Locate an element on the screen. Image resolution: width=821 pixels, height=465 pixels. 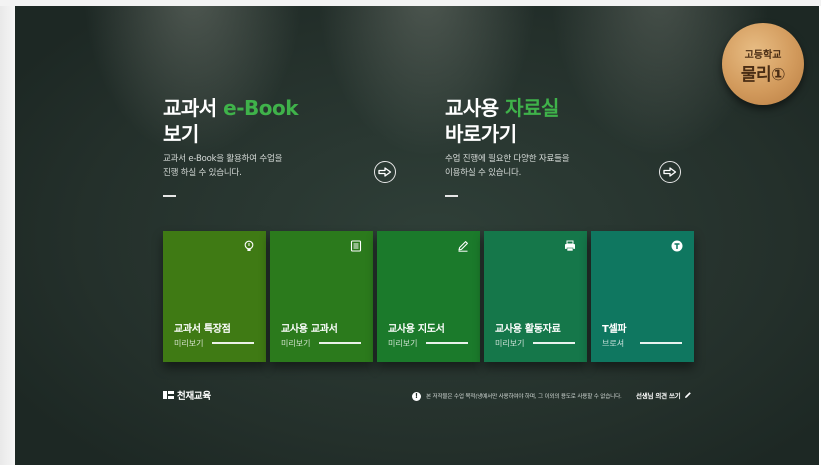
ebook-panel-title: 교과서 e-Book 보기 is located at coordinates (231, 121).